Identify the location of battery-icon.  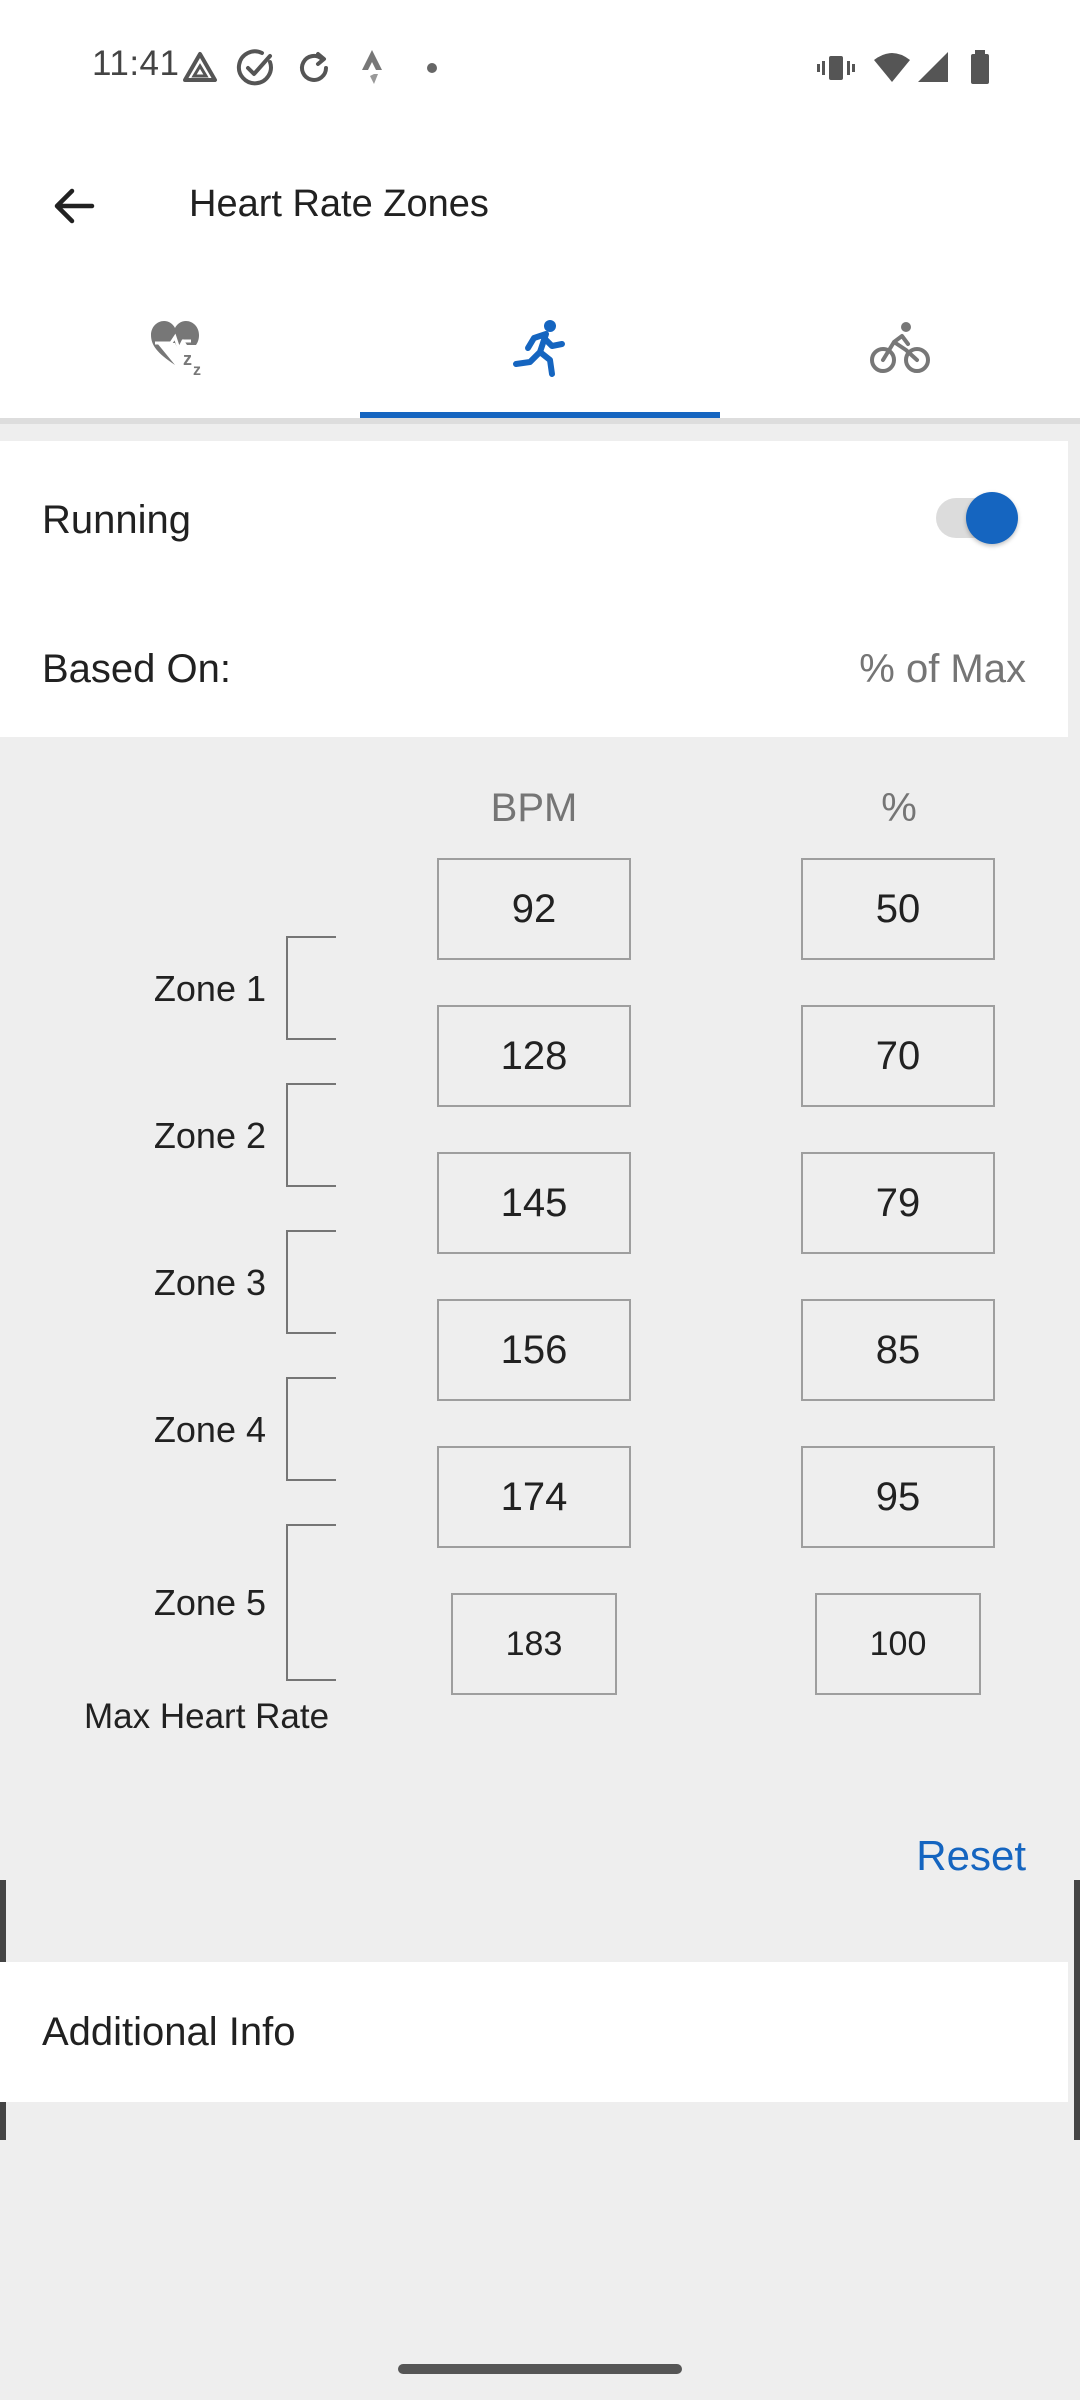
(980, 67).